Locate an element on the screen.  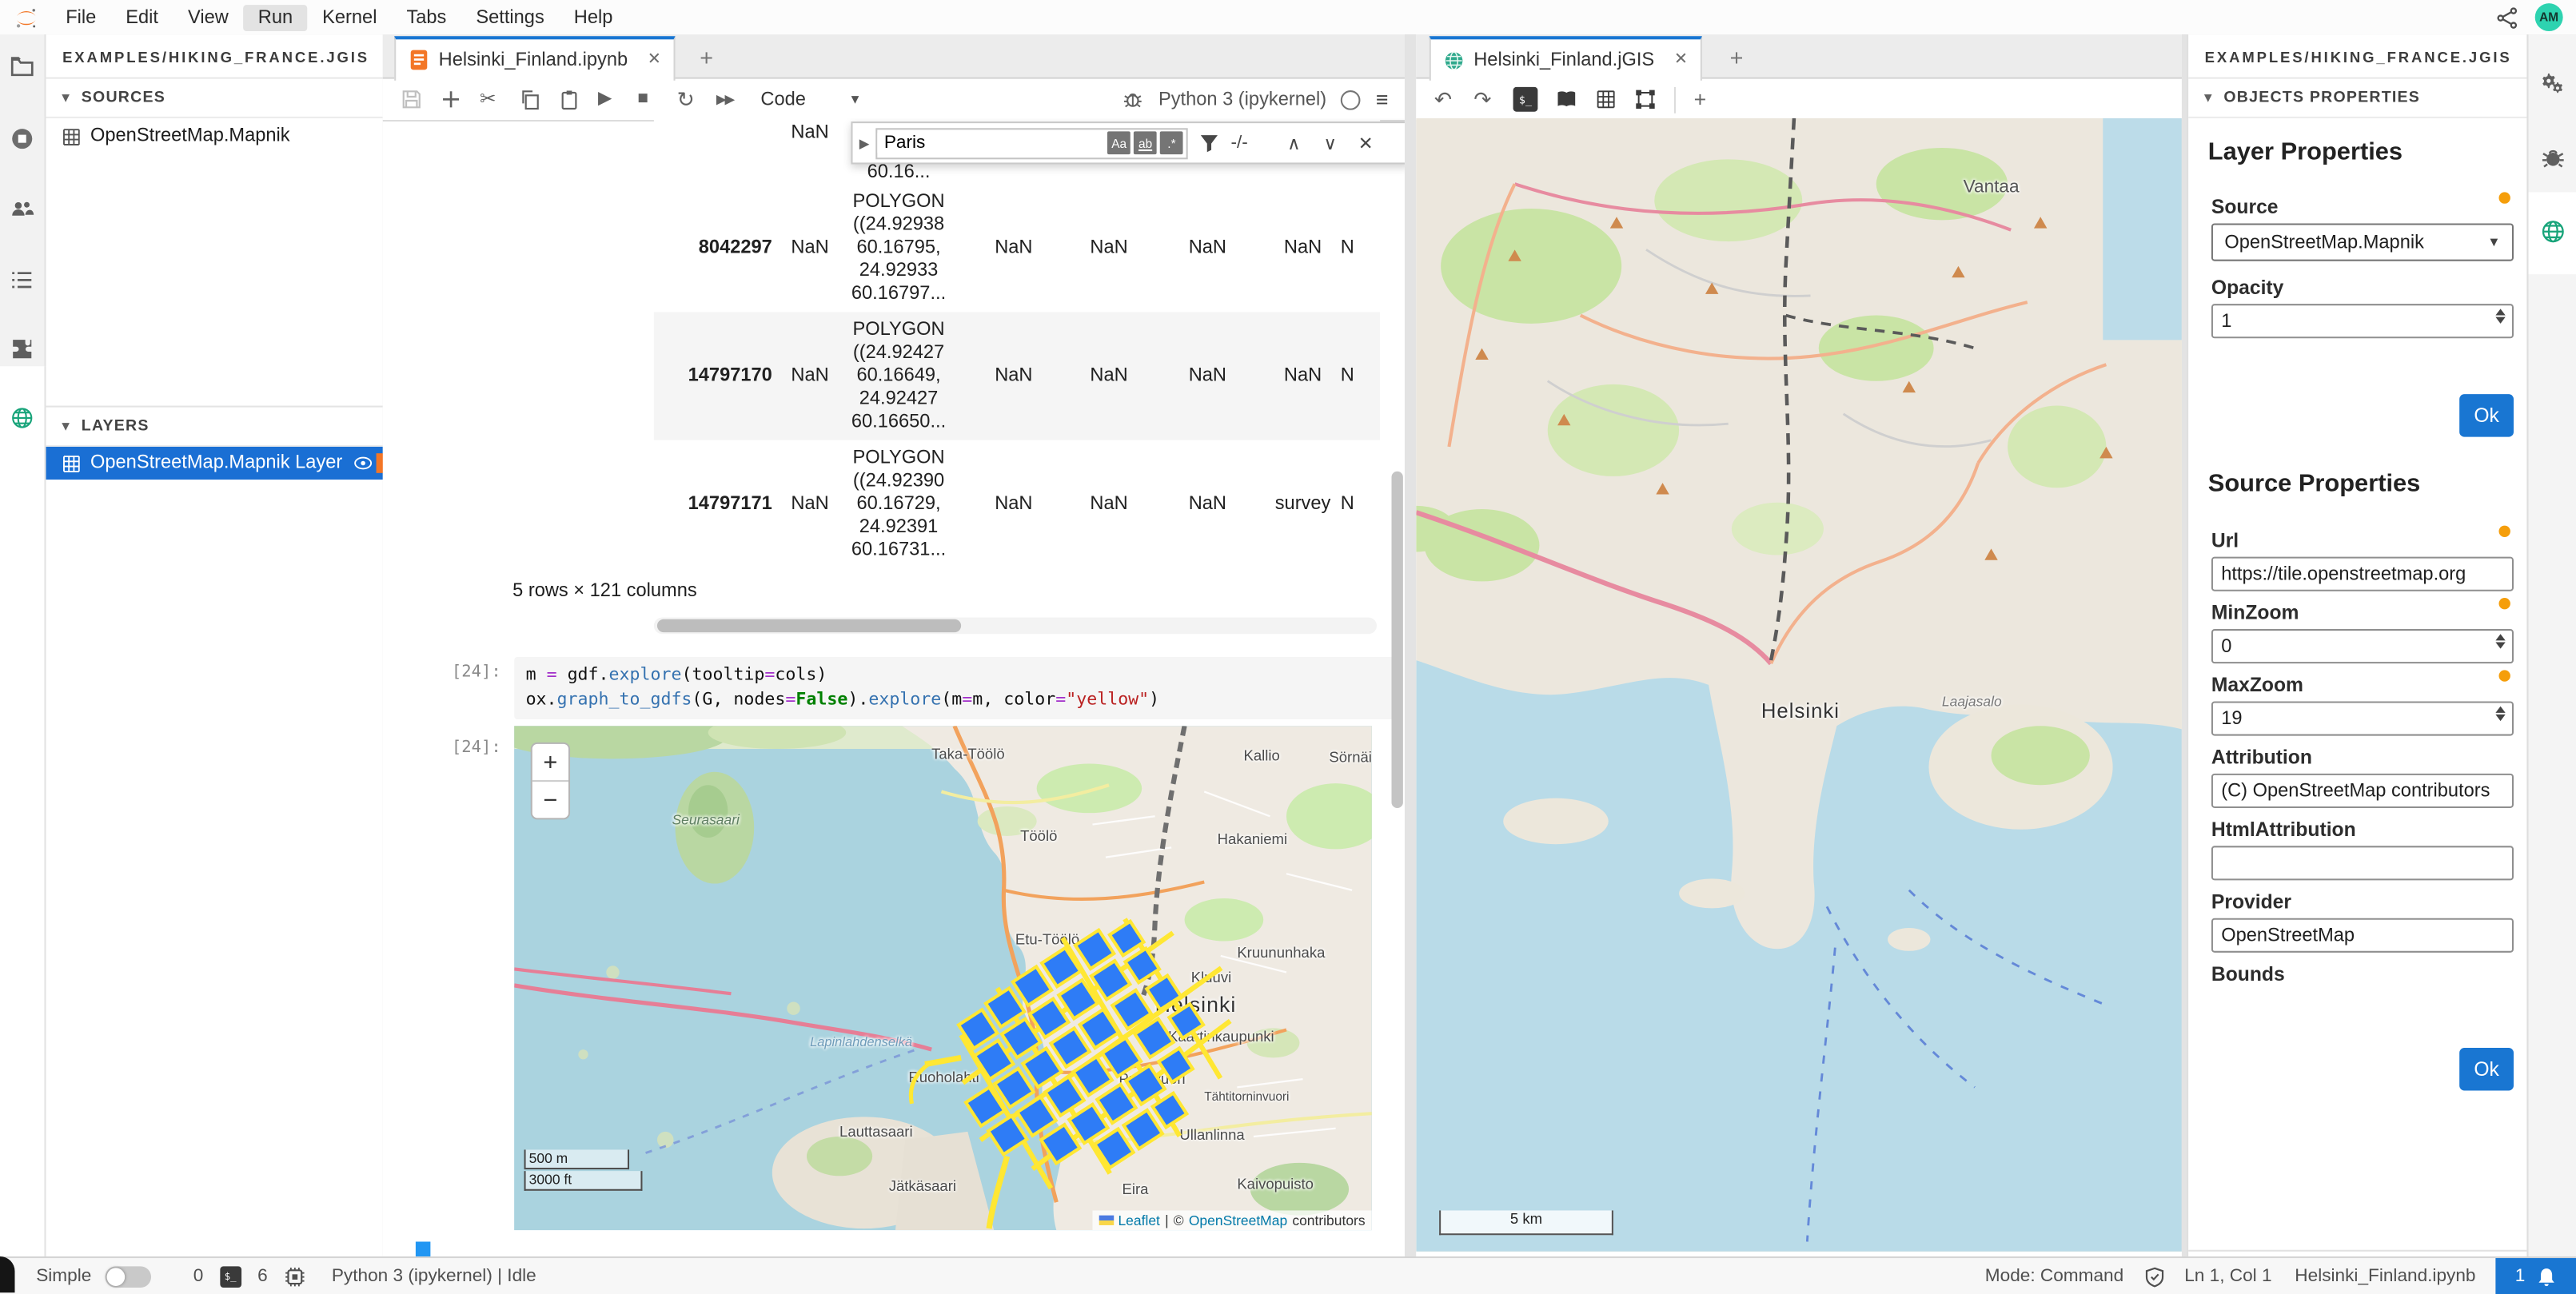
provider-field: Provider is located at coordinates (2363, 921).